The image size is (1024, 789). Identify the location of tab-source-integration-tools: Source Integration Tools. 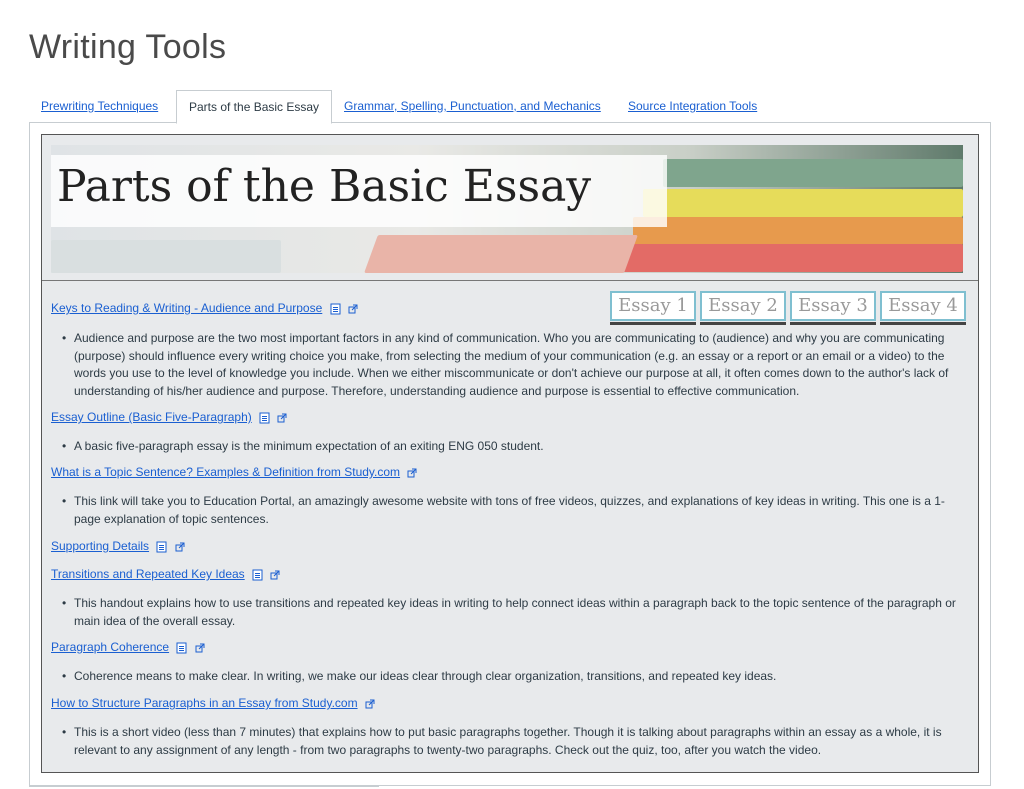
(692, 106).